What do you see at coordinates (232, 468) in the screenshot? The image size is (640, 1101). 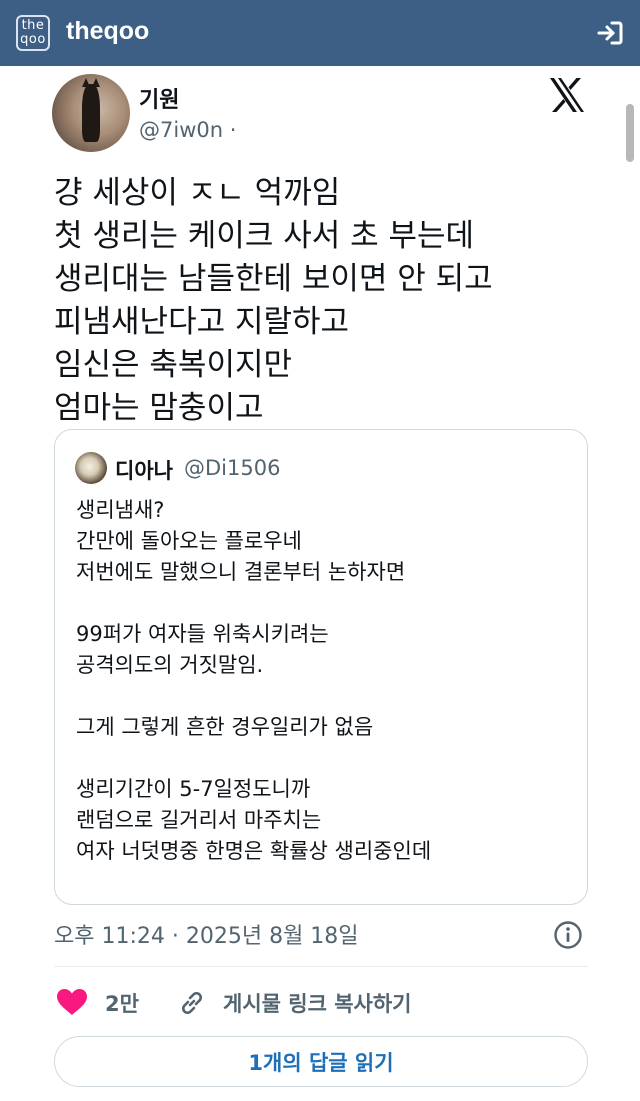 I see `quoted-author-handle: @Di1506` at bounding box center [232, 468].